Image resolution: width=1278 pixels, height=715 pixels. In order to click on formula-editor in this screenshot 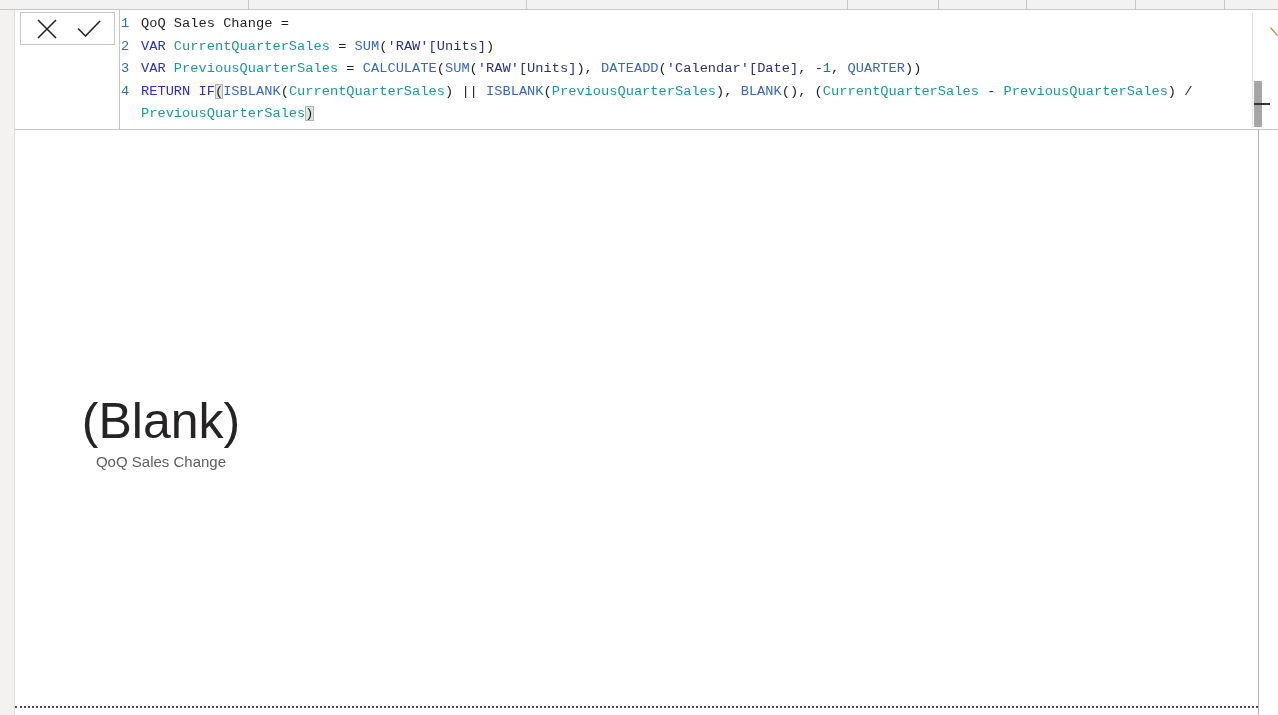, I will do `click(694, 69)`.